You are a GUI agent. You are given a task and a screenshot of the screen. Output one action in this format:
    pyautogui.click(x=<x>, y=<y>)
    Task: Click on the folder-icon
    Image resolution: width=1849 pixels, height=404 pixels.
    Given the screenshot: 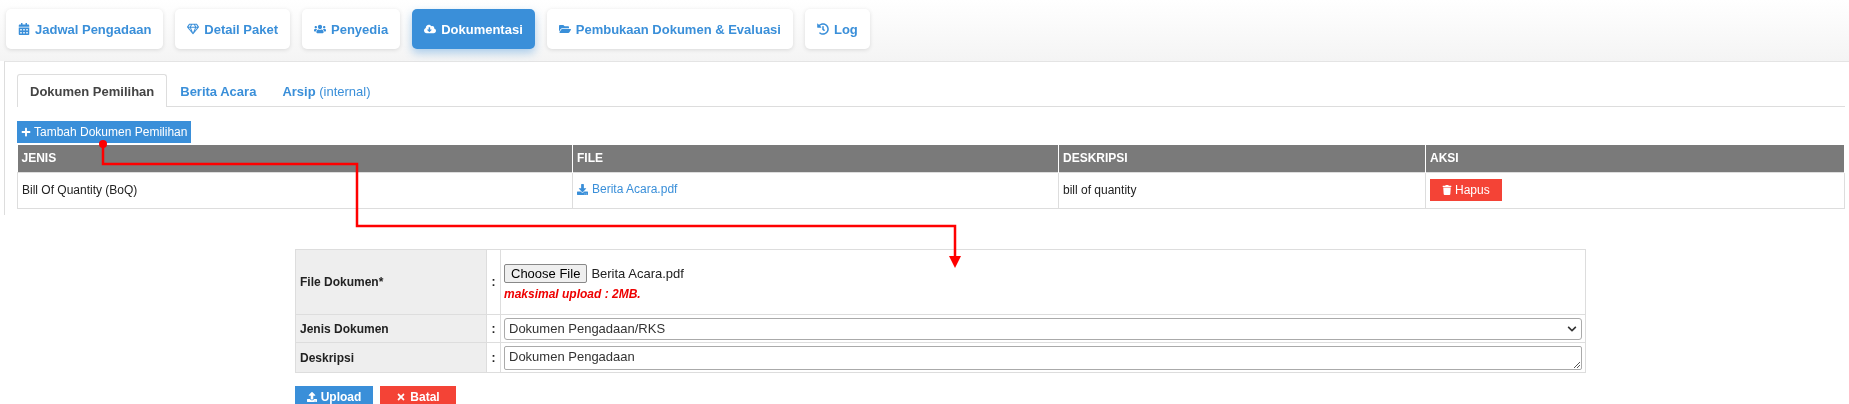 What is the action you would take?
    pyautogui.click(x=564, y=29)
    